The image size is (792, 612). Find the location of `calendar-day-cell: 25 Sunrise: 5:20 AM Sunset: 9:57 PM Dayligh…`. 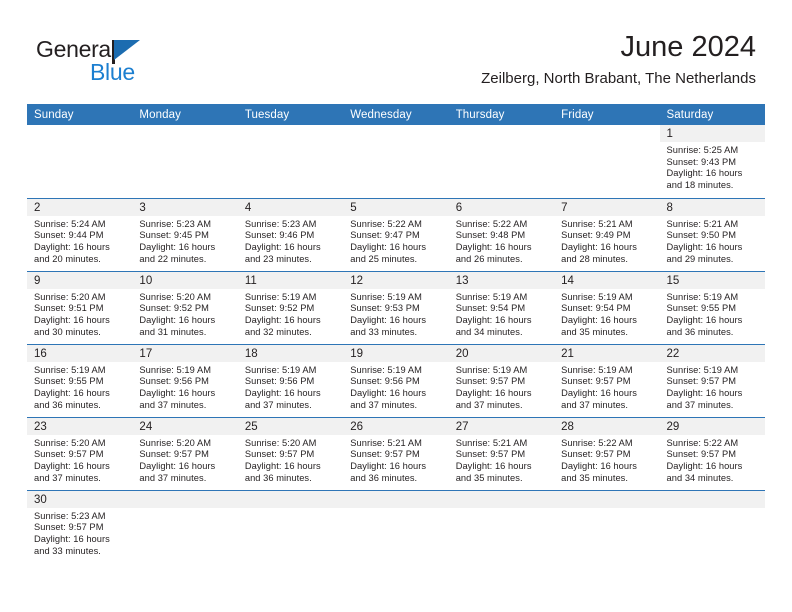

calendar-day-cell: 25 Sunrise: 5:20 AM Sunset: 9:57 PM Dayligh… is located at coordinates (290, 453).